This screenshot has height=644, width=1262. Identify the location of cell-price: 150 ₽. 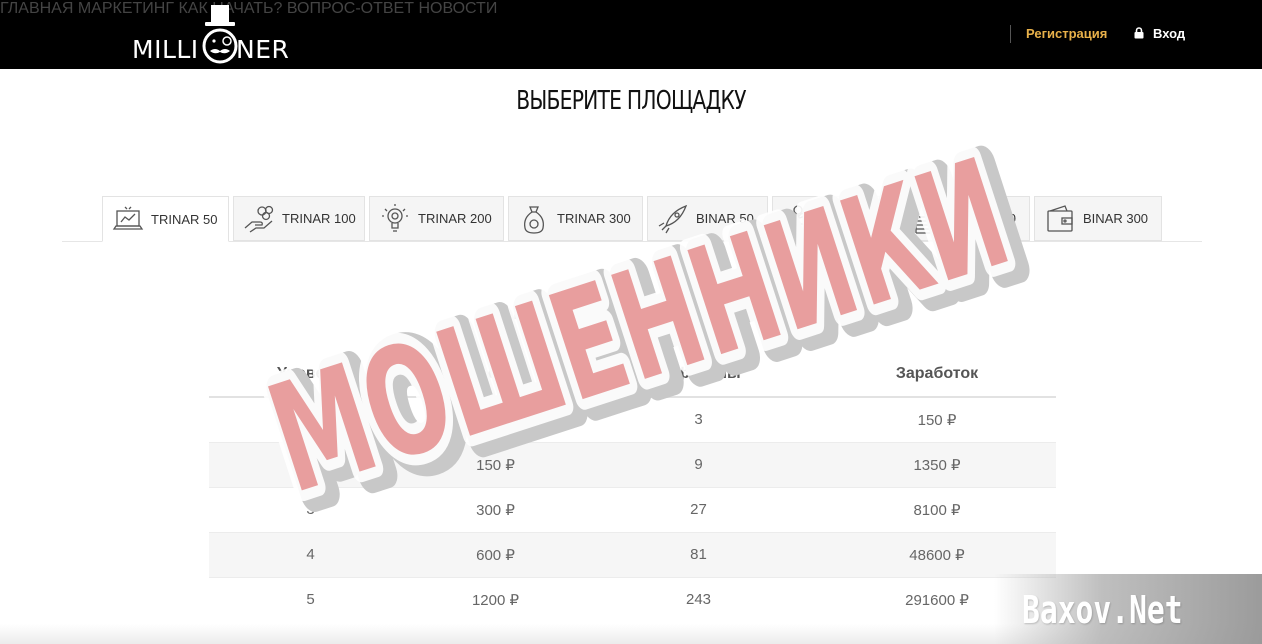
(495, 464).